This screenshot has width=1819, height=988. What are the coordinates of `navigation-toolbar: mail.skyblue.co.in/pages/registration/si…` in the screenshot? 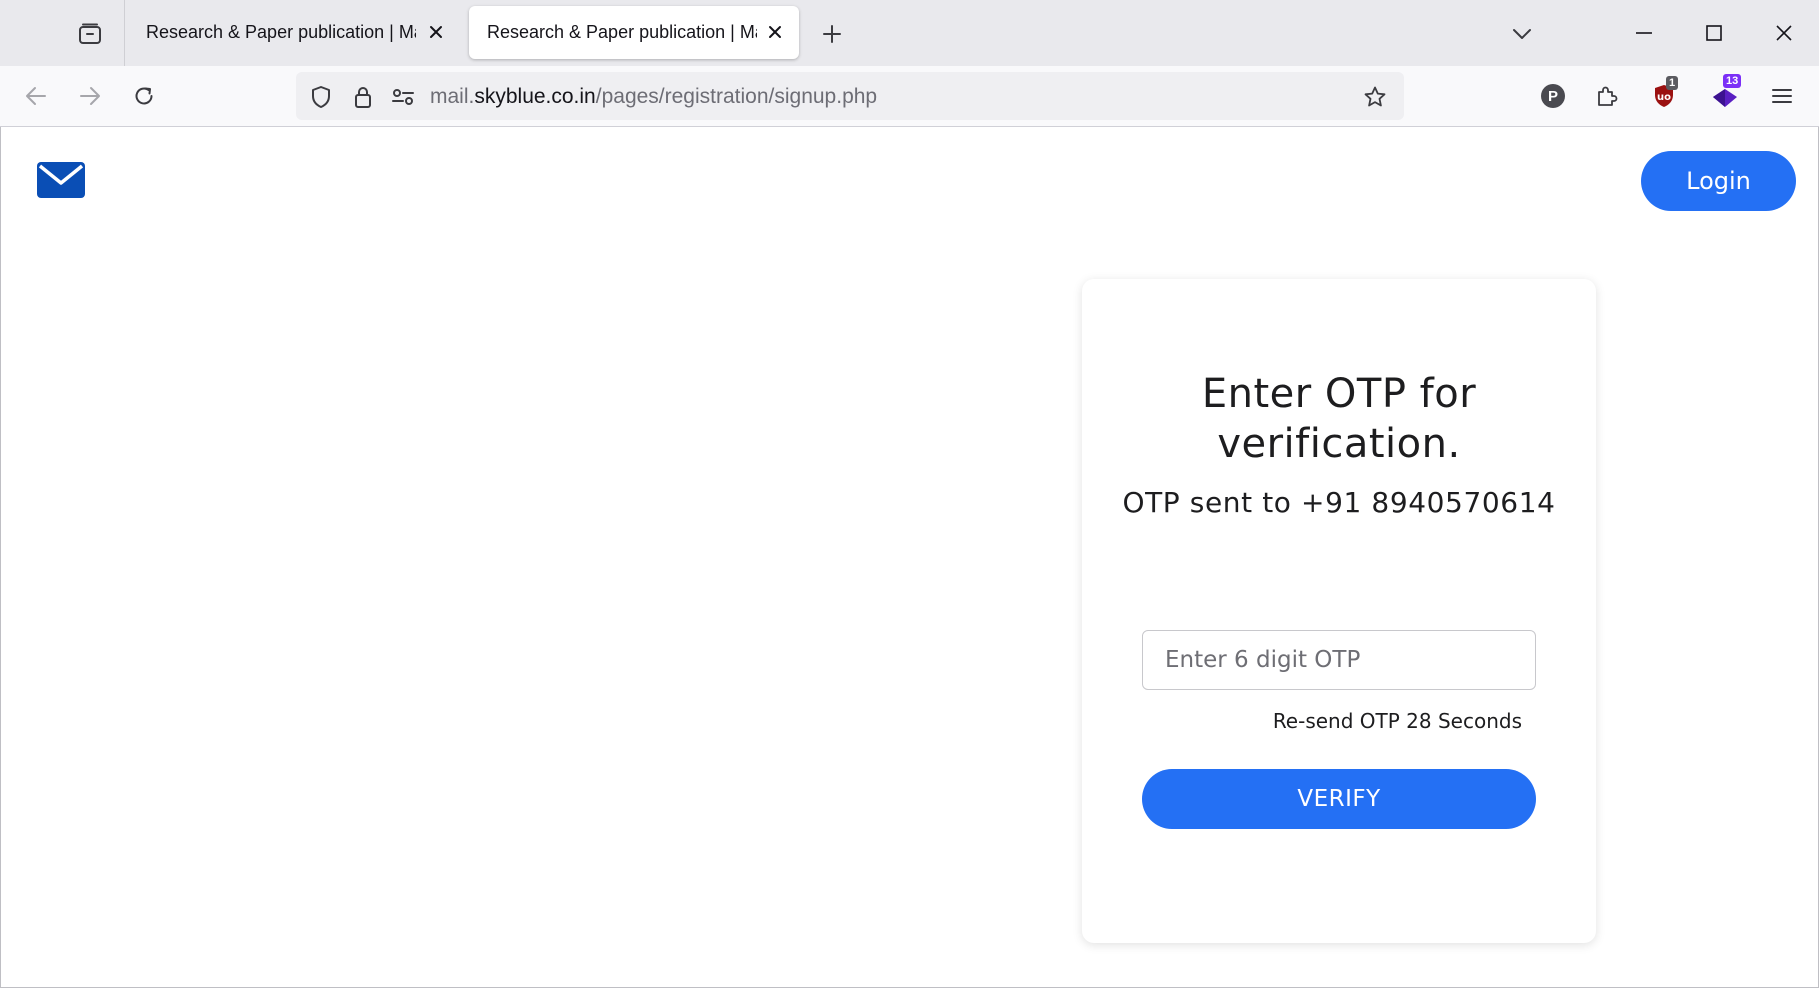 It's located at (909, 96).